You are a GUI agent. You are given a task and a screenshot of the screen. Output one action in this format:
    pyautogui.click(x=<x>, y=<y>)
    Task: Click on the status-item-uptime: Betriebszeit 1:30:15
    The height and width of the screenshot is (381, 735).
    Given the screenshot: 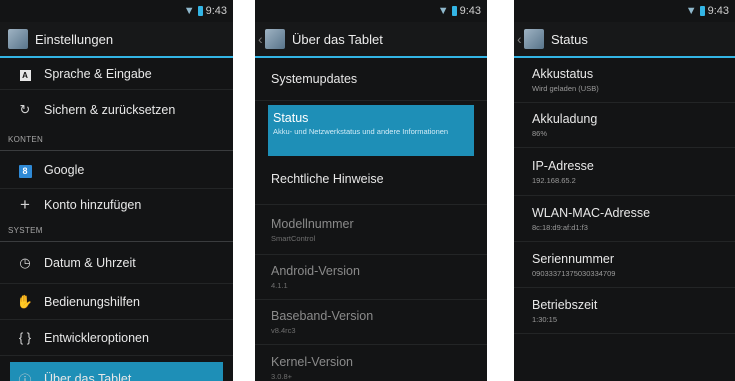 What is the action you would take?
    pyautogui.click(x=624, y=311)
    